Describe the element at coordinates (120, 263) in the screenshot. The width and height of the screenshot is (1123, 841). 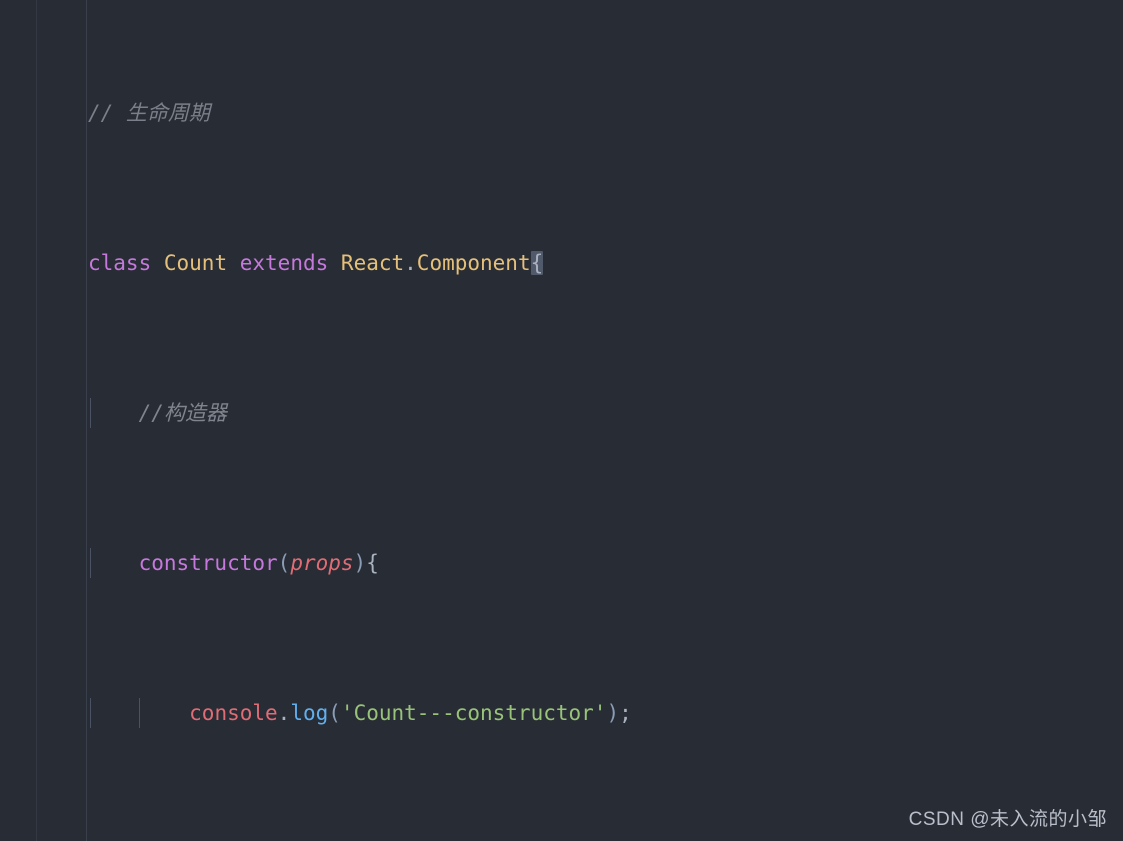
I see `keyword-class: class` at that location.